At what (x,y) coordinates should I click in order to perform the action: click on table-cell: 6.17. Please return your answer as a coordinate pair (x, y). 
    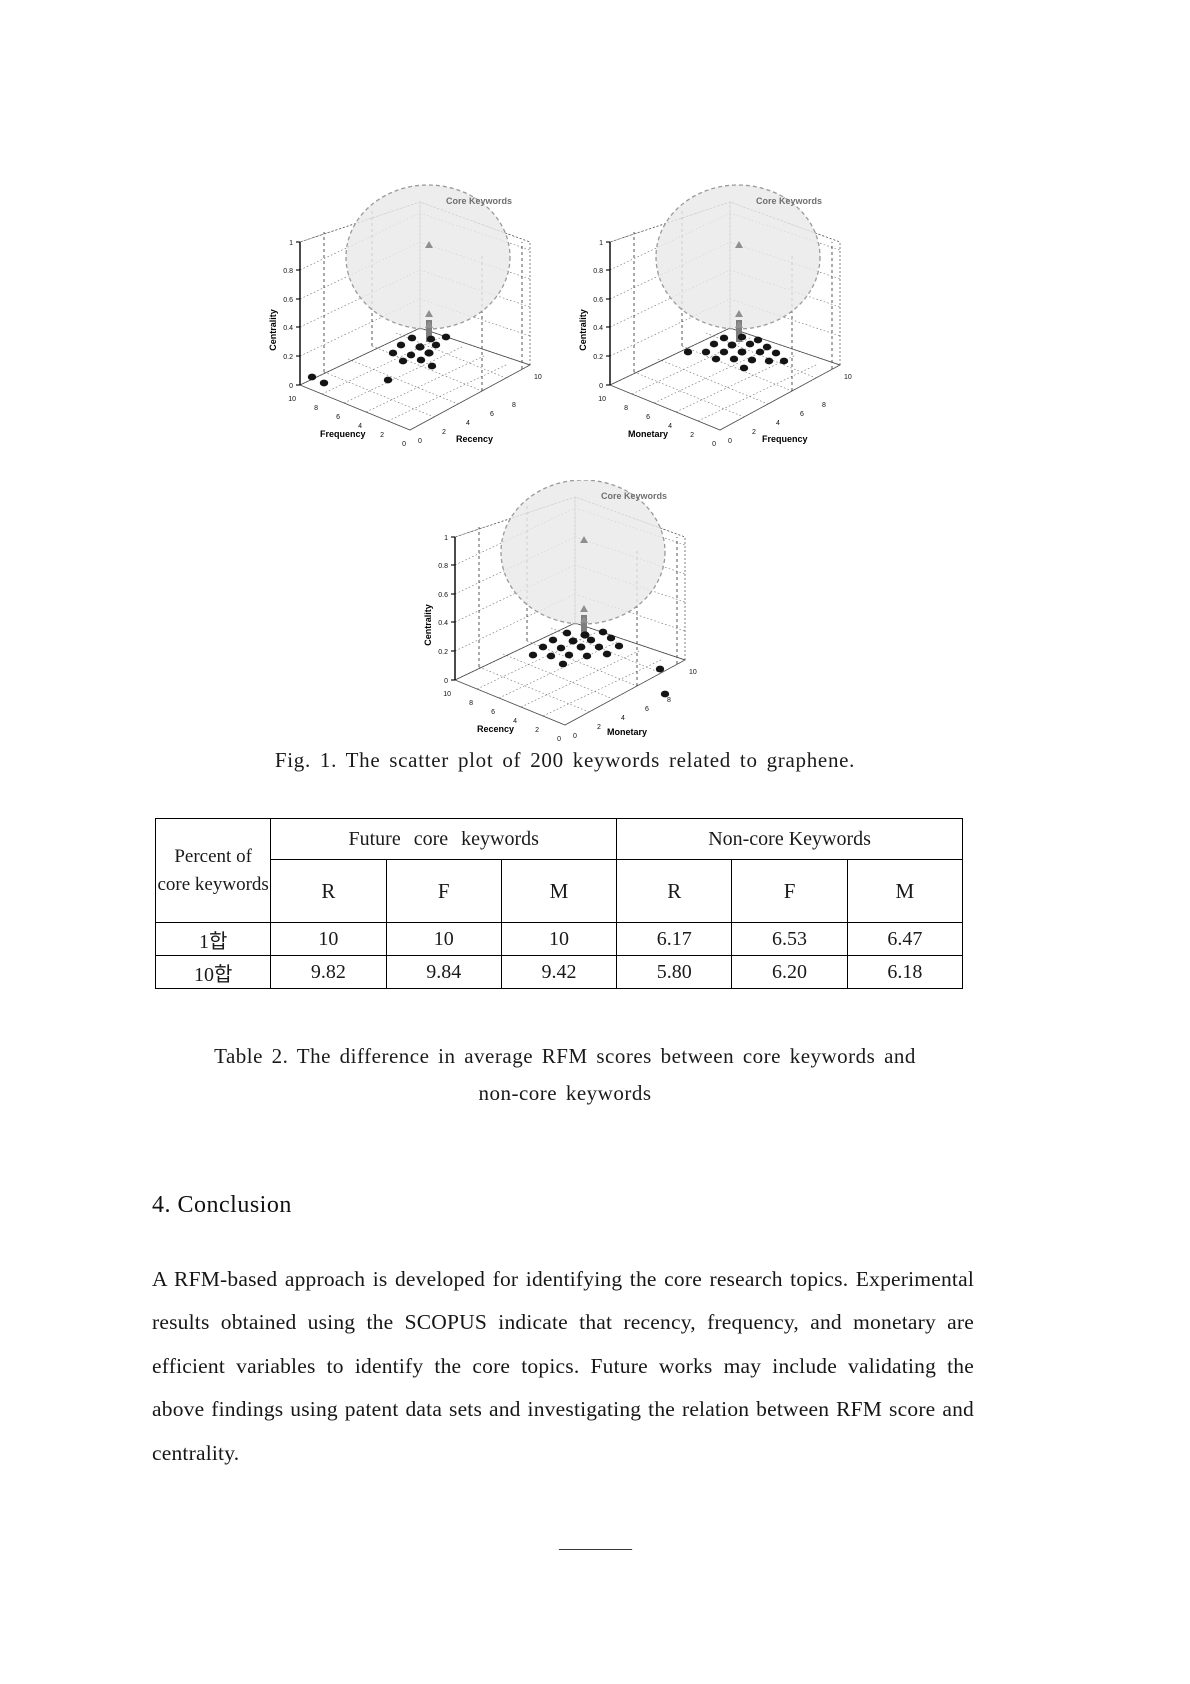
    Looking at the image, I should click on (674, 939).